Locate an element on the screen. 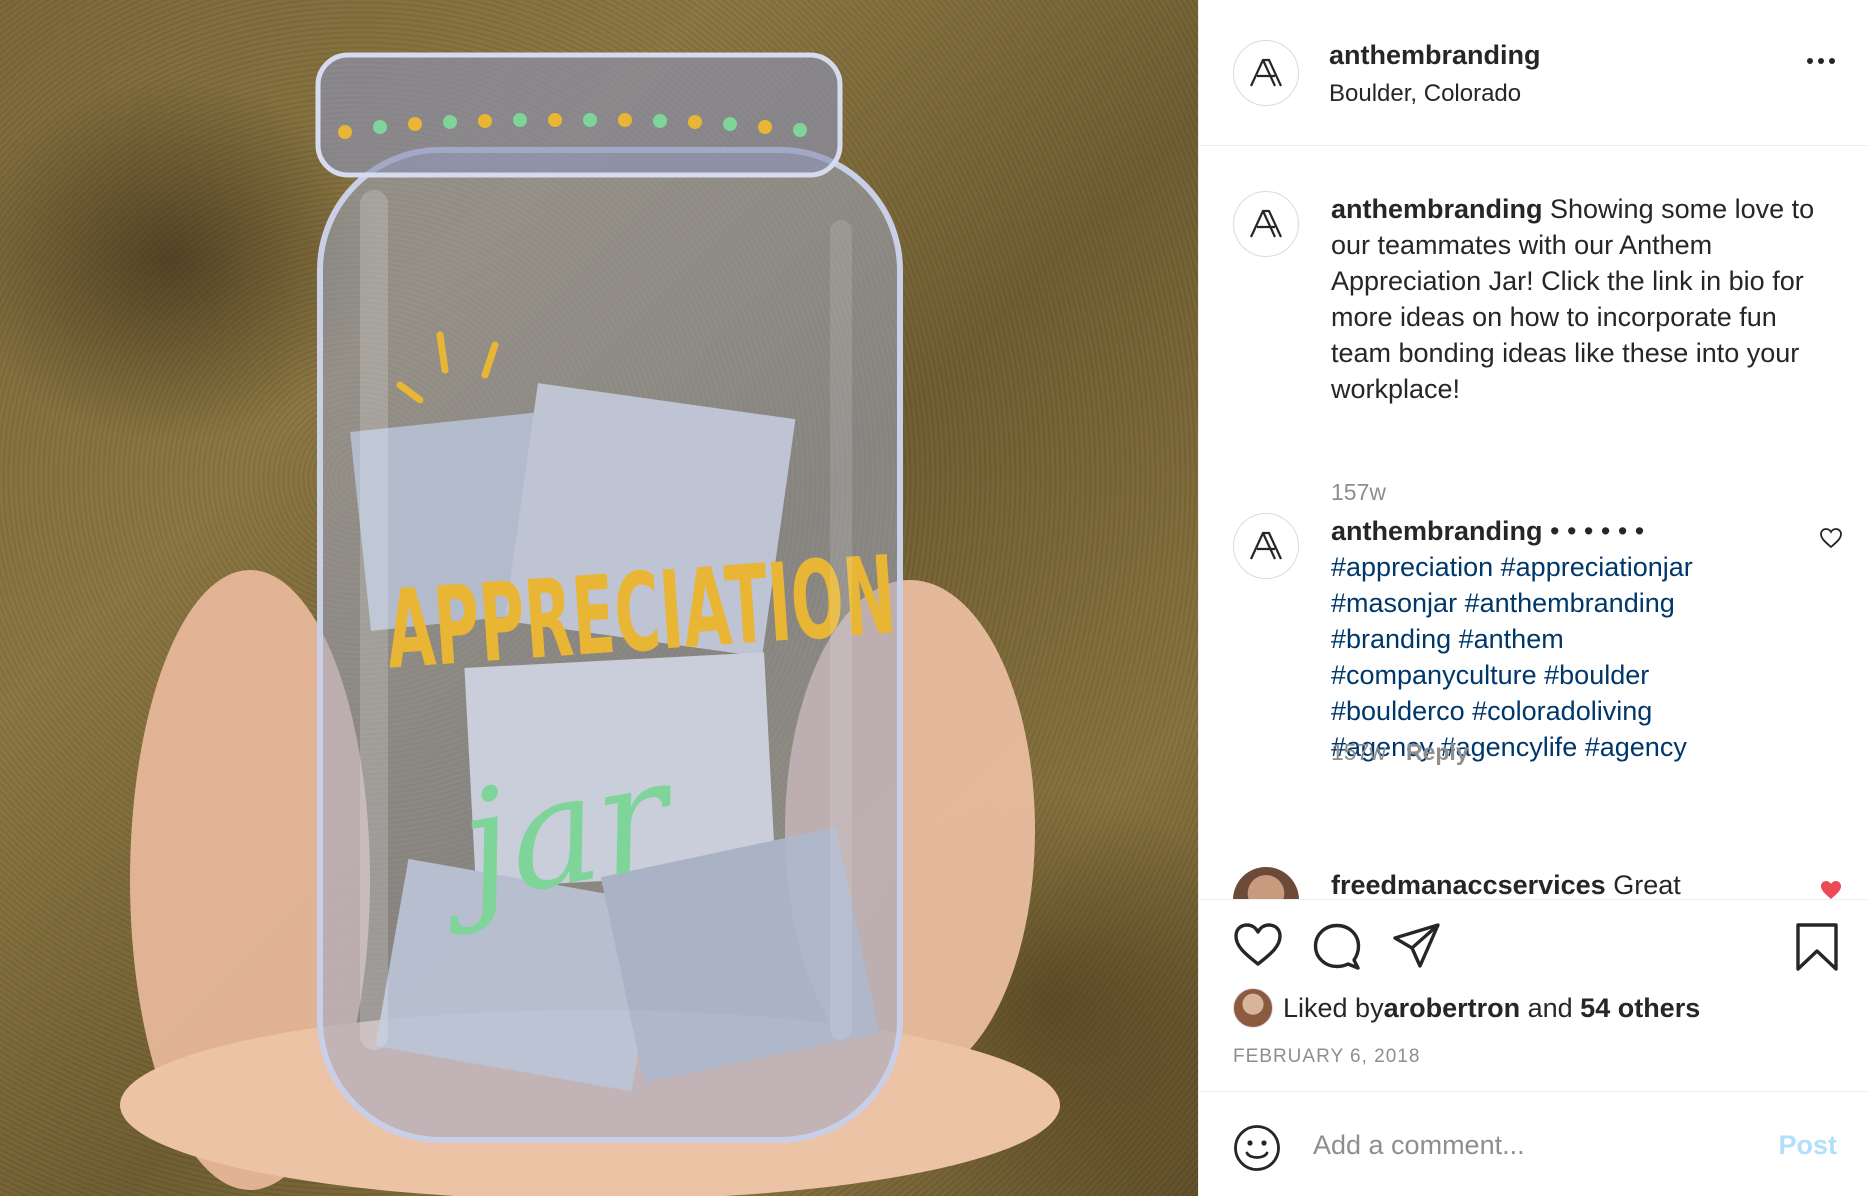  hashtag: #agency is located at coordinates (1636, 747).